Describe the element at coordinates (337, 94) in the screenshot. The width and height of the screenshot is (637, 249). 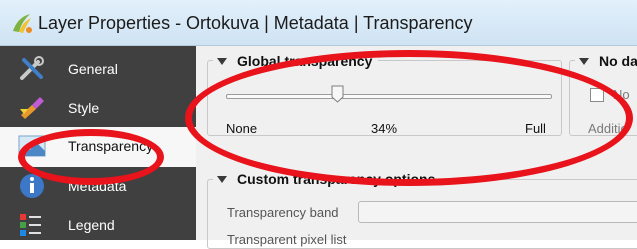
I see `slider-handle` at that location.